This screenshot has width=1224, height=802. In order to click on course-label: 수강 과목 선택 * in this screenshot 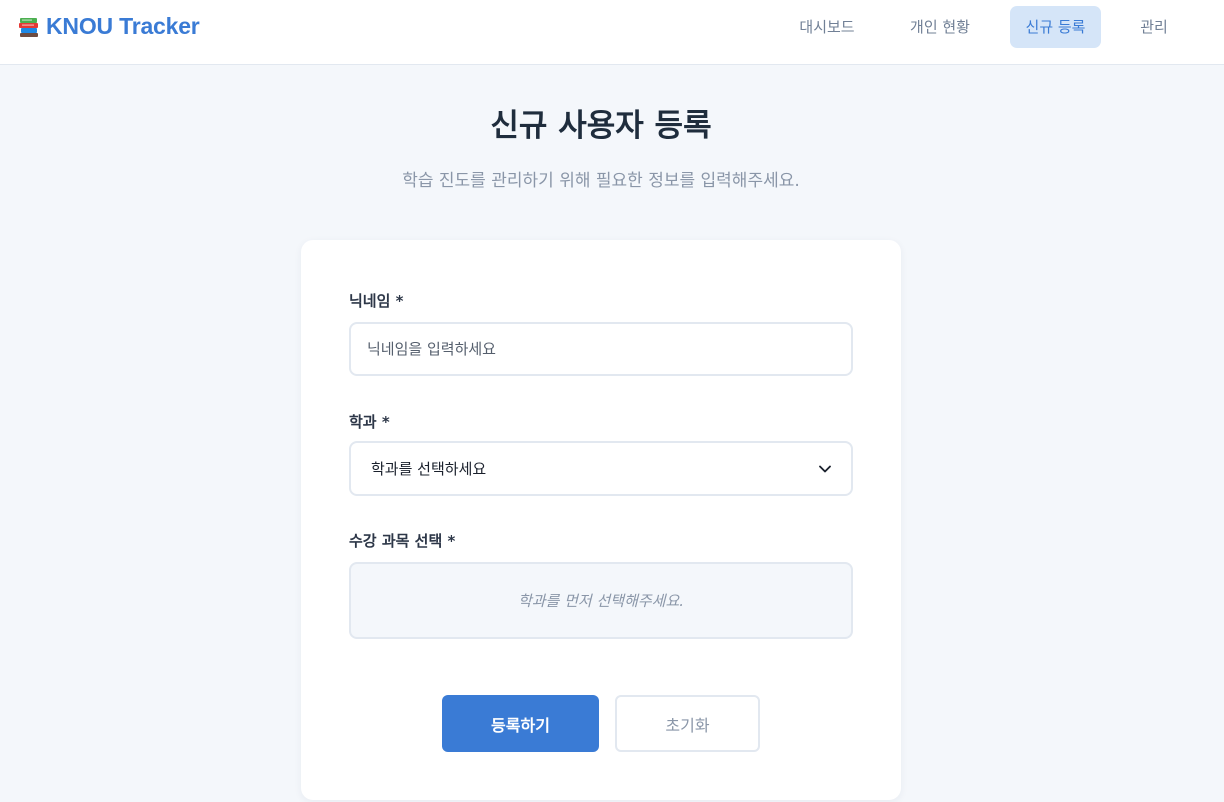, I will do `click(402, 541)`.